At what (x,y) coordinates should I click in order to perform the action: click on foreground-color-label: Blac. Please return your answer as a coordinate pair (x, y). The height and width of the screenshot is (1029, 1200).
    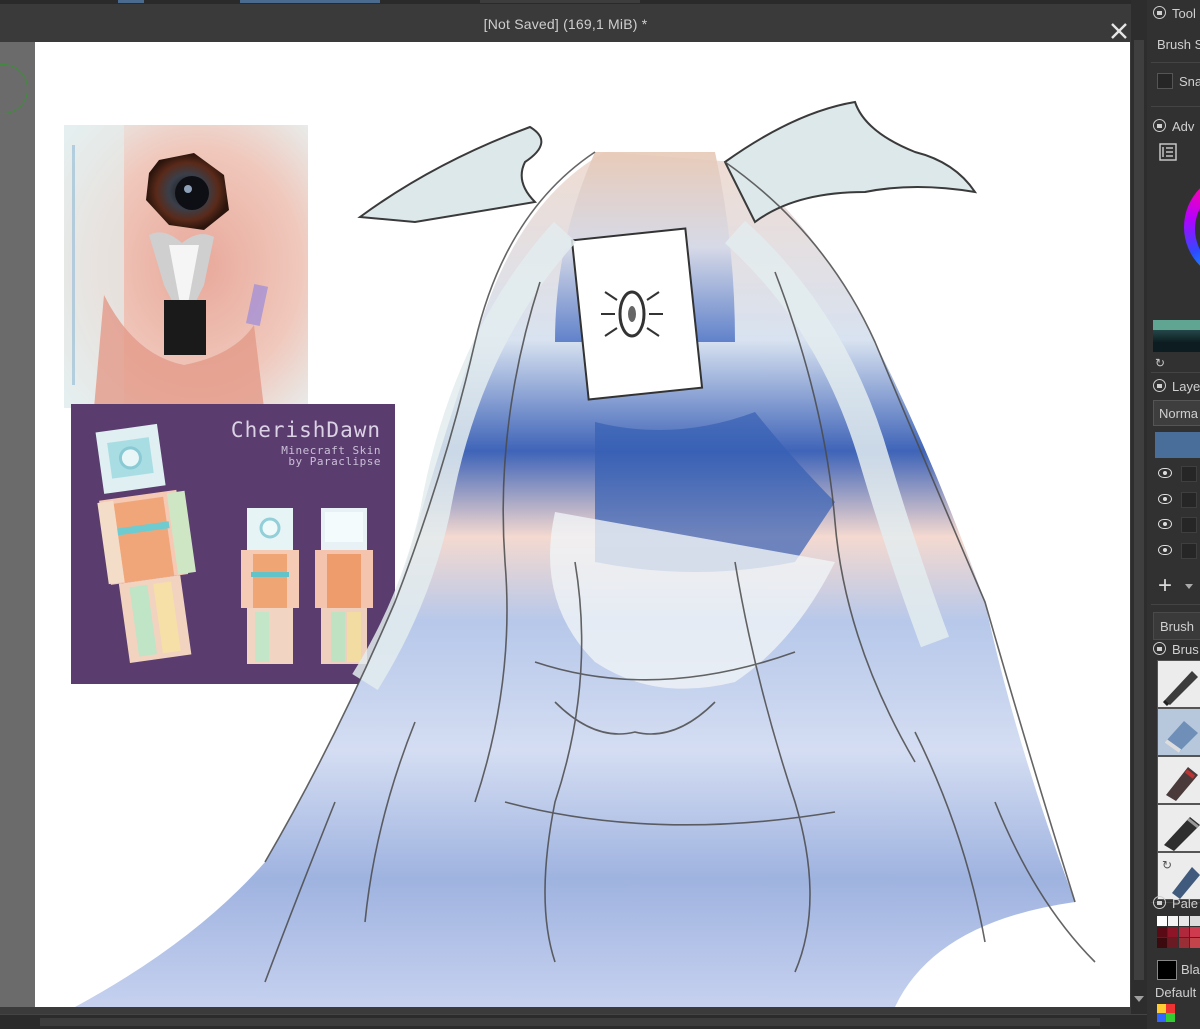
    Looking at the image, I should click on (1190, 969).